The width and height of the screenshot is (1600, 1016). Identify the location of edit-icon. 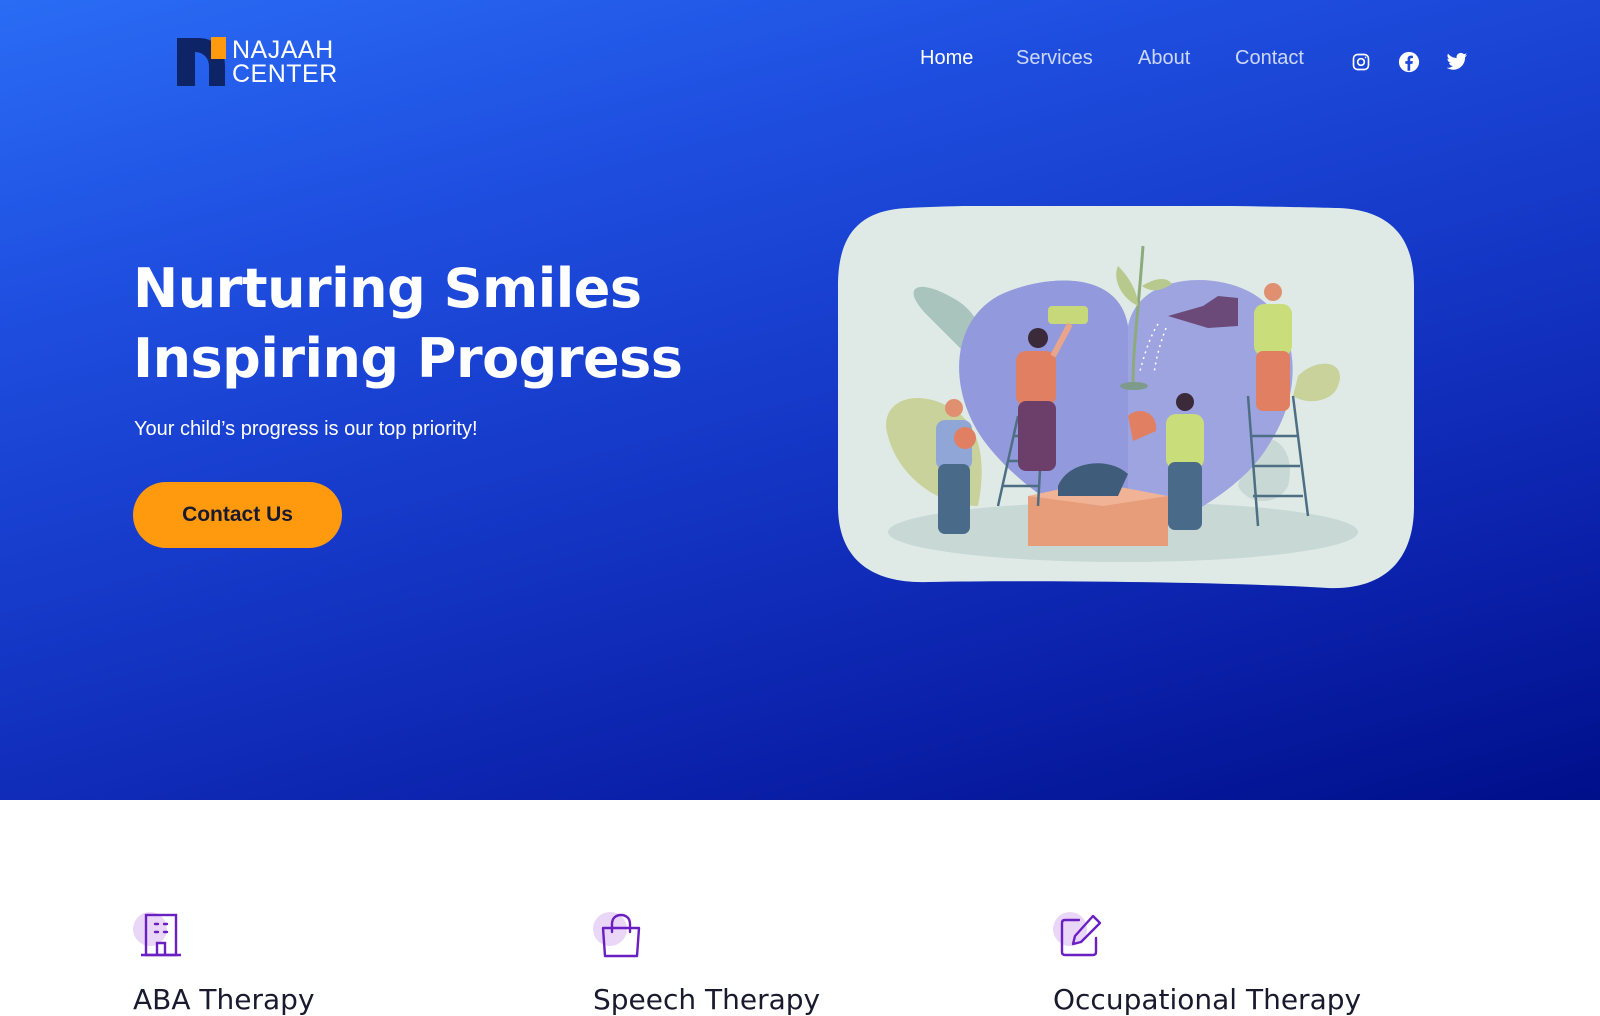
(1081, 935).